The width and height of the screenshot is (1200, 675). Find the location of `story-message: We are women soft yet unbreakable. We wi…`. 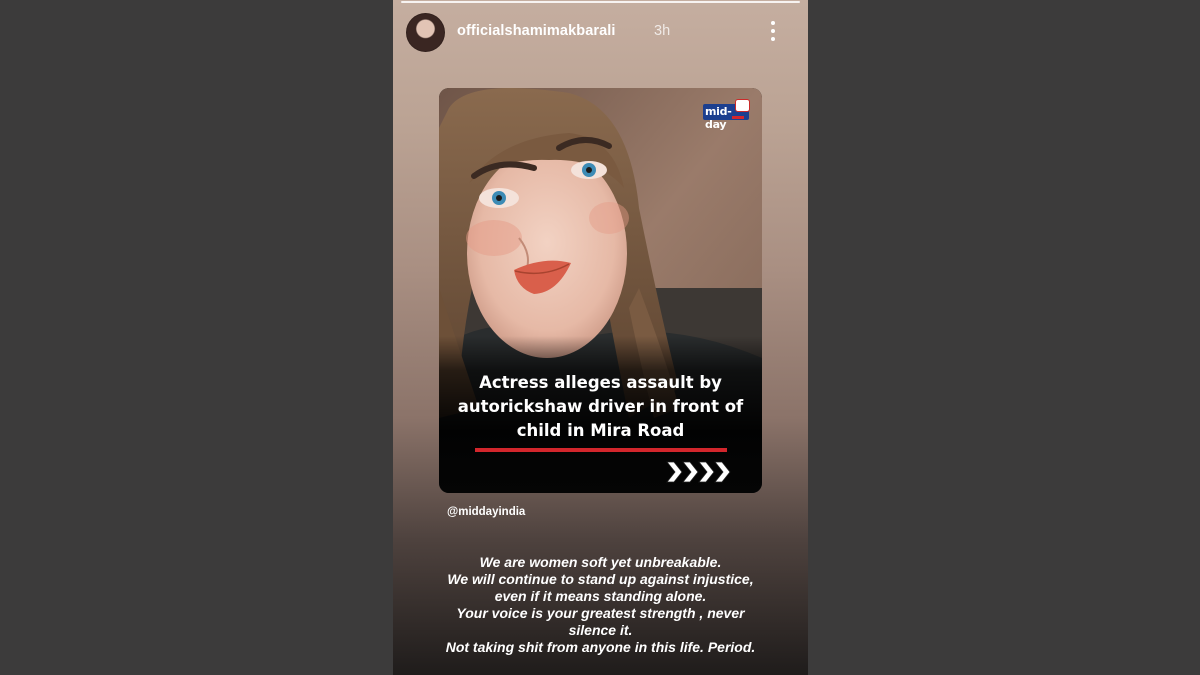

story-message: We are women soft yet unbreakable. We wi… is located at coordinates (600, 605).